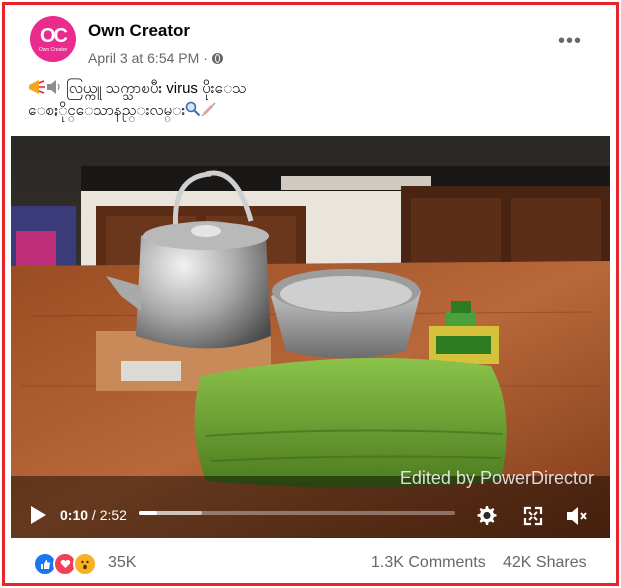 Image resolution: width=621 pixels, height=588 pixels. Describe the element at coordinates (496, 478) in the screenshot. I see `video-watermark: Edited by PowerDirector` at that location.